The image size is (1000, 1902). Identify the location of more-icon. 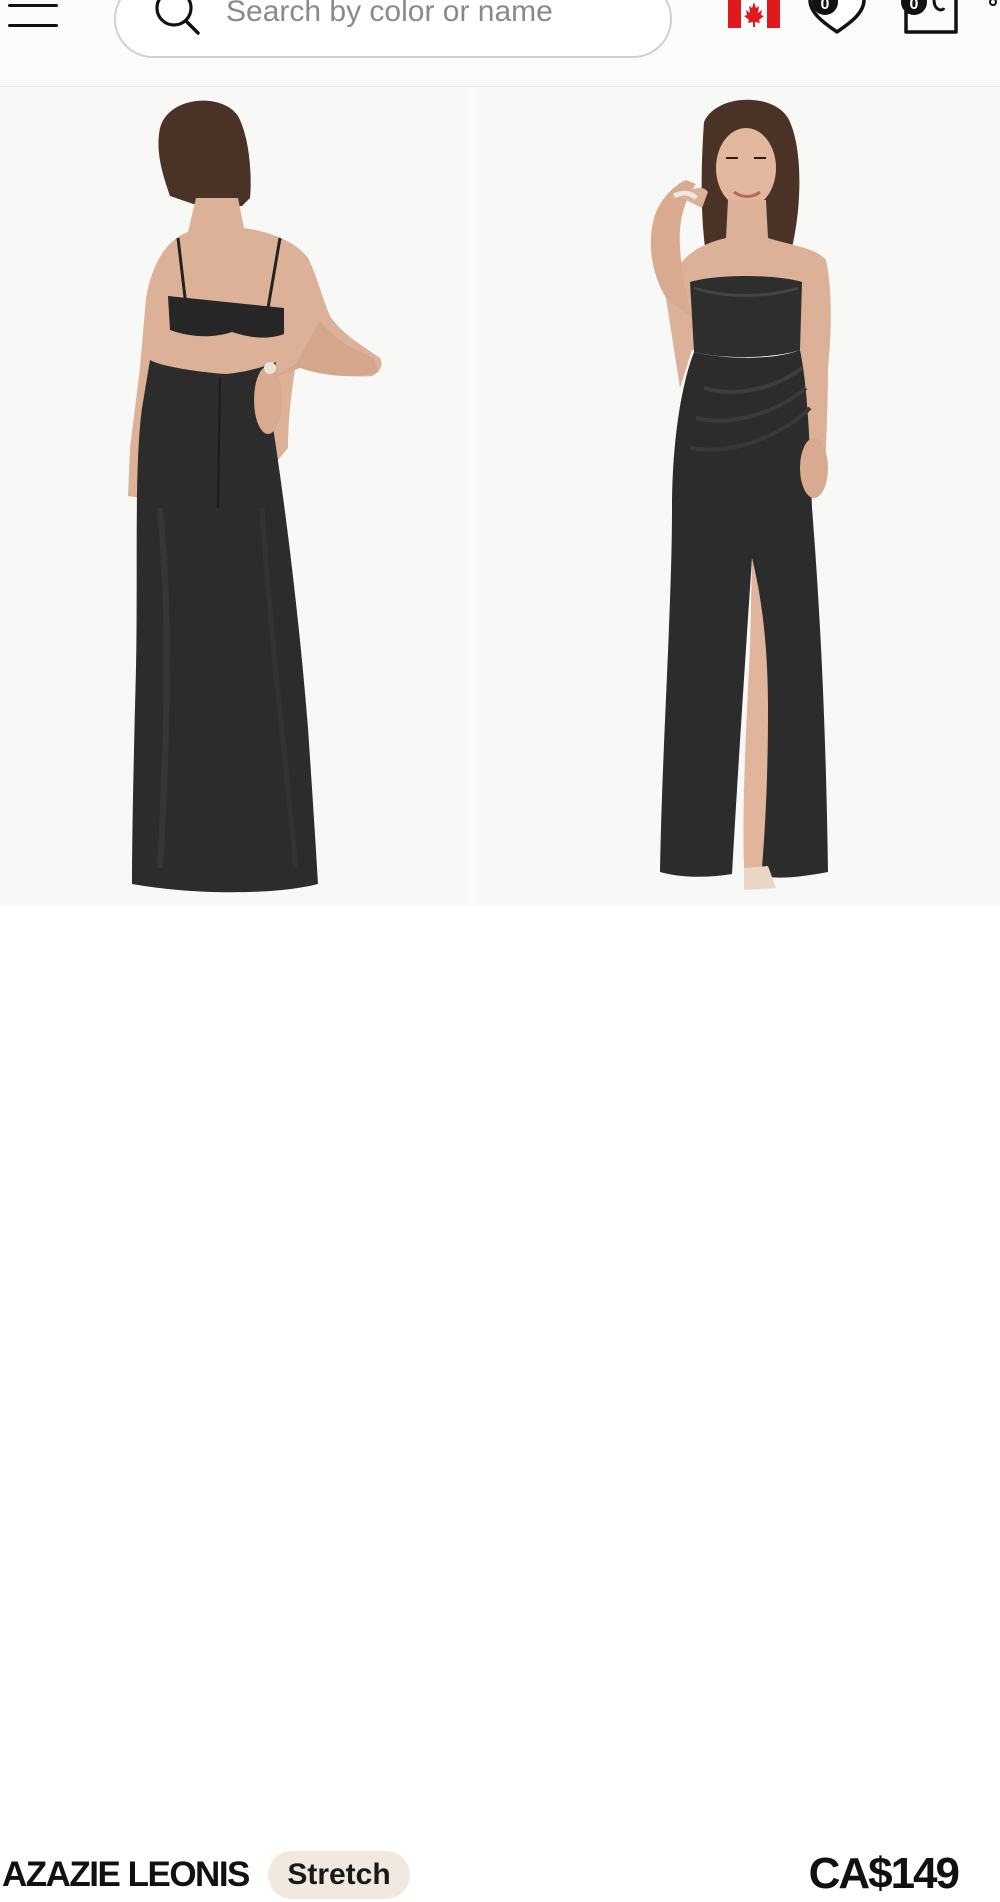
(993, 4).